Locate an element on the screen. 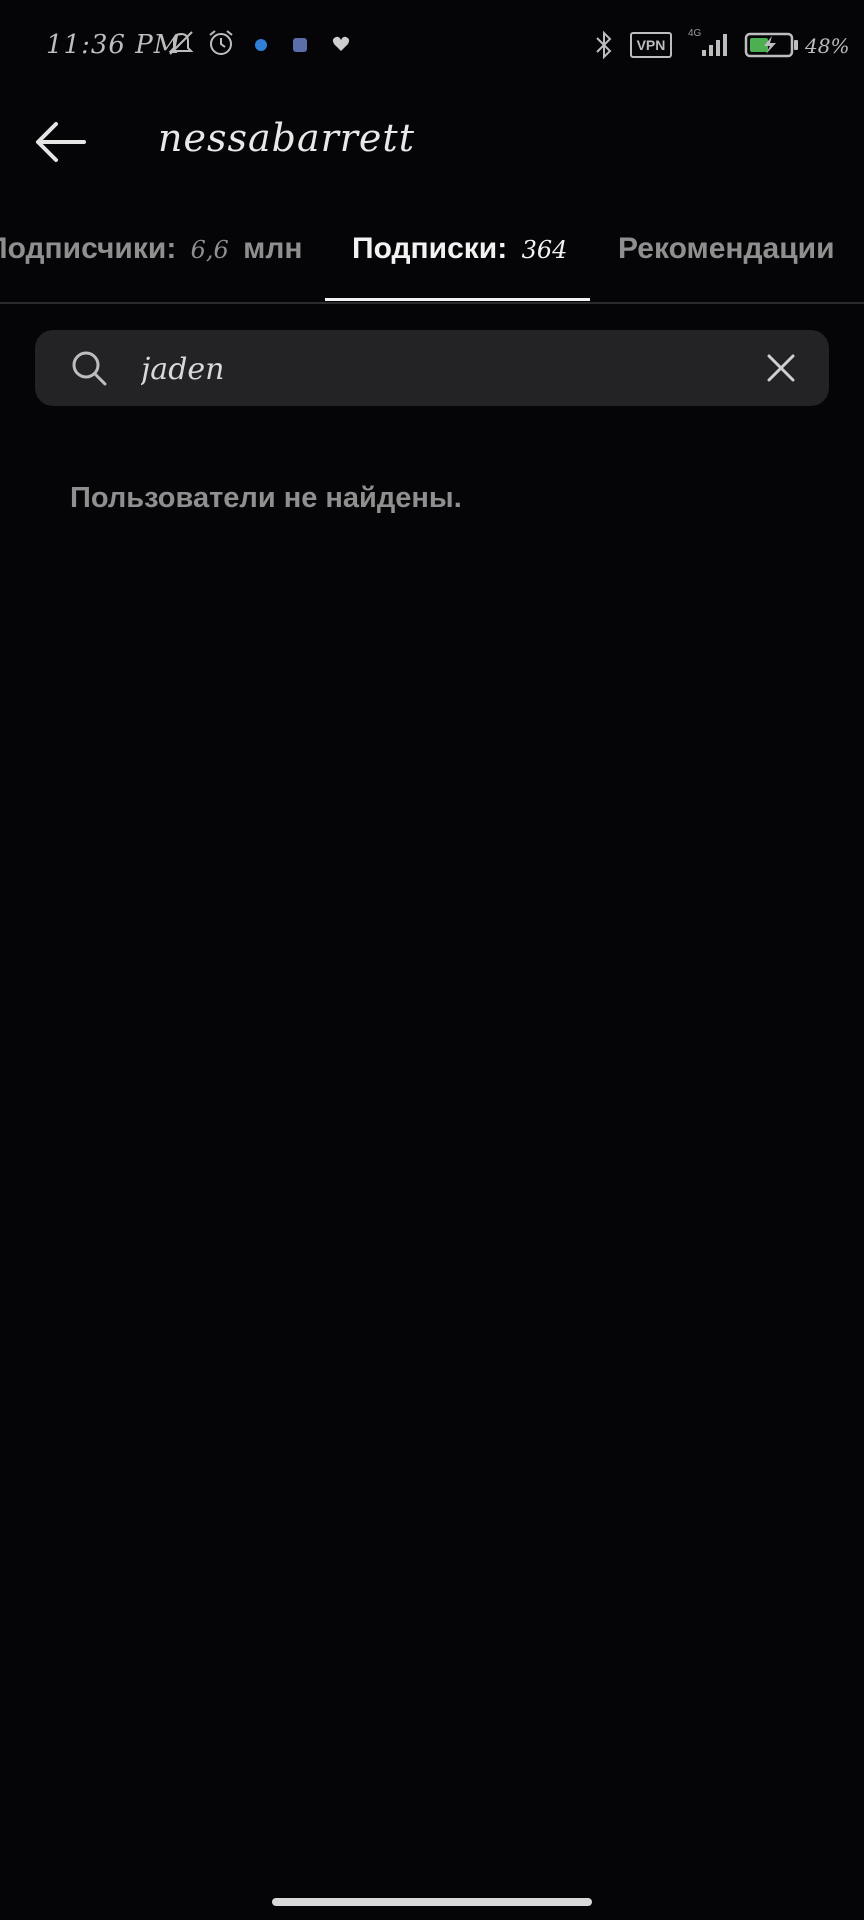 The width and height of the screenshot is (864, 1920). signal-icon is located at coordinates (716, 46).